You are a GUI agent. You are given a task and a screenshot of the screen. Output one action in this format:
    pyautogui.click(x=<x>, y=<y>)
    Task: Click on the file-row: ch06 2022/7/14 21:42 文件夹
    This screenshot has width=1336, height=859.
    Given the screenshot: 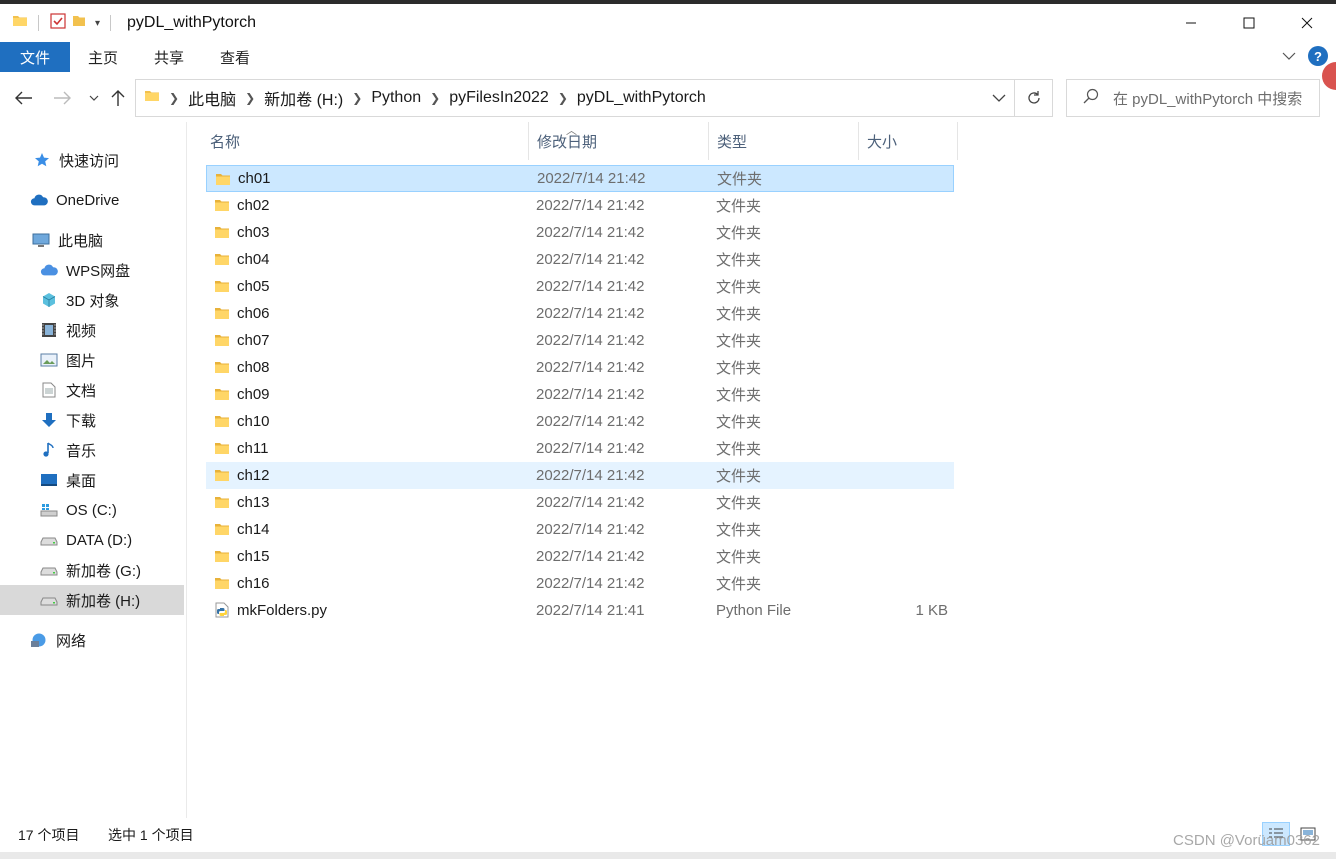 What is the action you would take?
    pyautogui.click(x=580, y=313)
    